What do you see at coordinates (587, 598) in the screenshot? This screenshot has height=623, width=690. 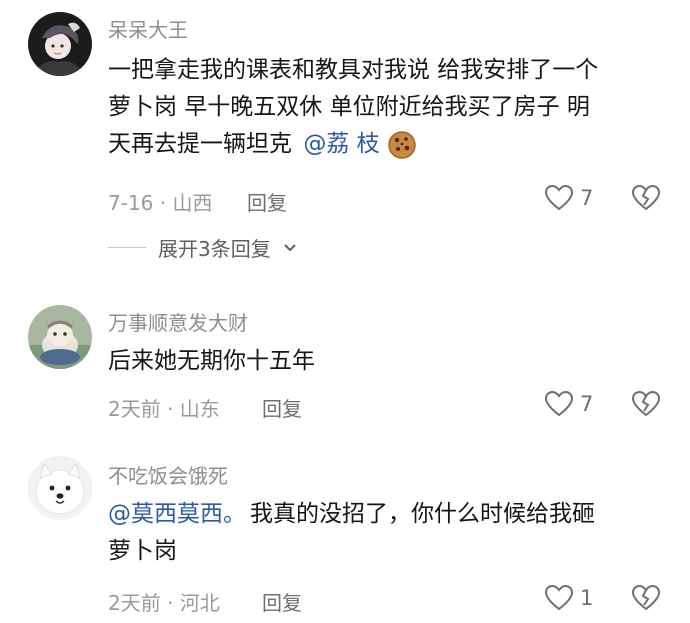 I see `like-count: 1` at bounding box center [587, 598].